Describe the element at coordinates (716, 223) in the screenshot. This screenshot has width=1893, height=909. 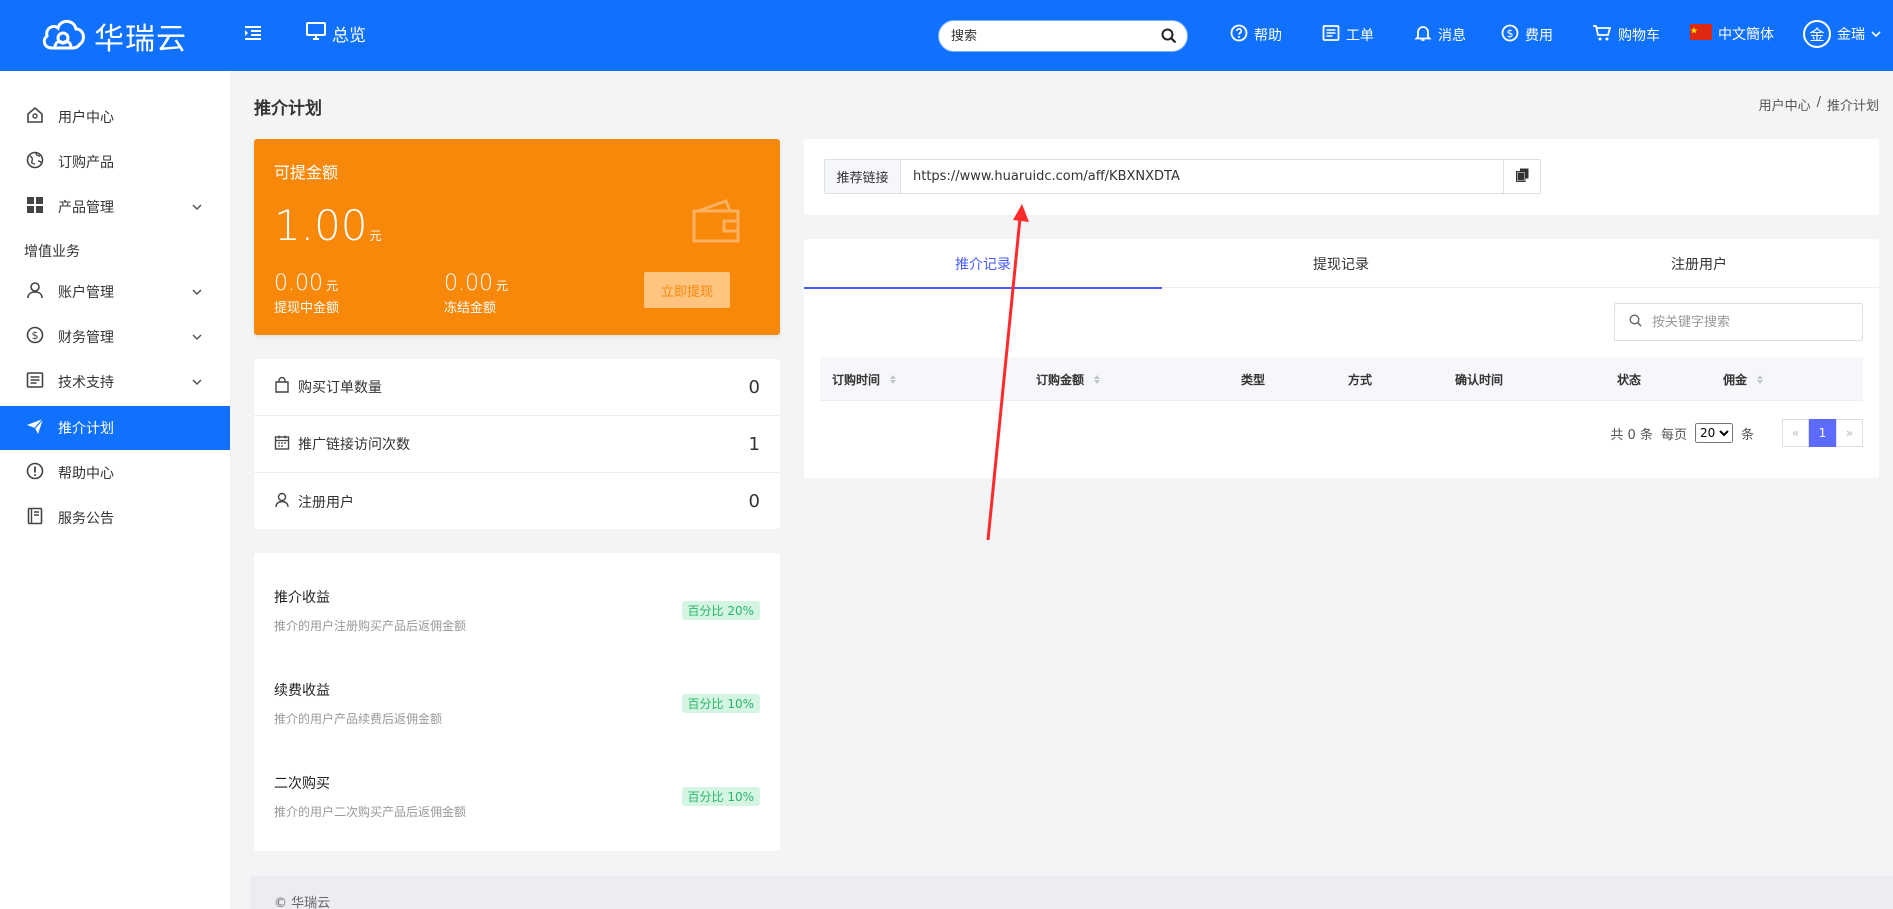
I see `wallet-icon` at that location.